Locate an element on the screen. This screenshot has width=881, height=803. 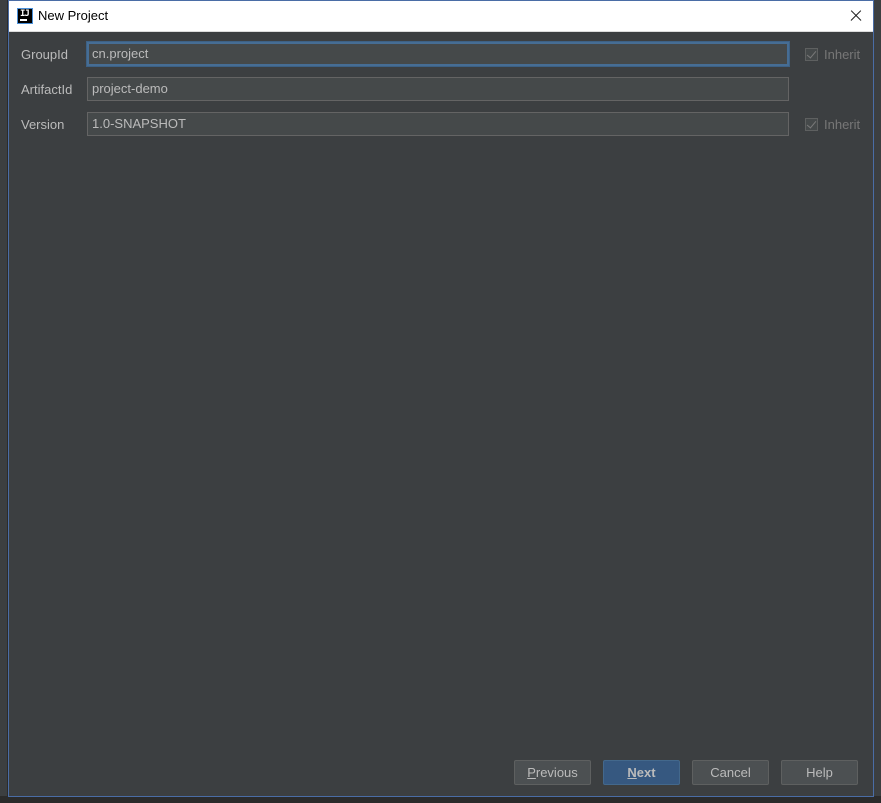
dialog-titlebar: IJ New Project is located at coordinates (441, 16).